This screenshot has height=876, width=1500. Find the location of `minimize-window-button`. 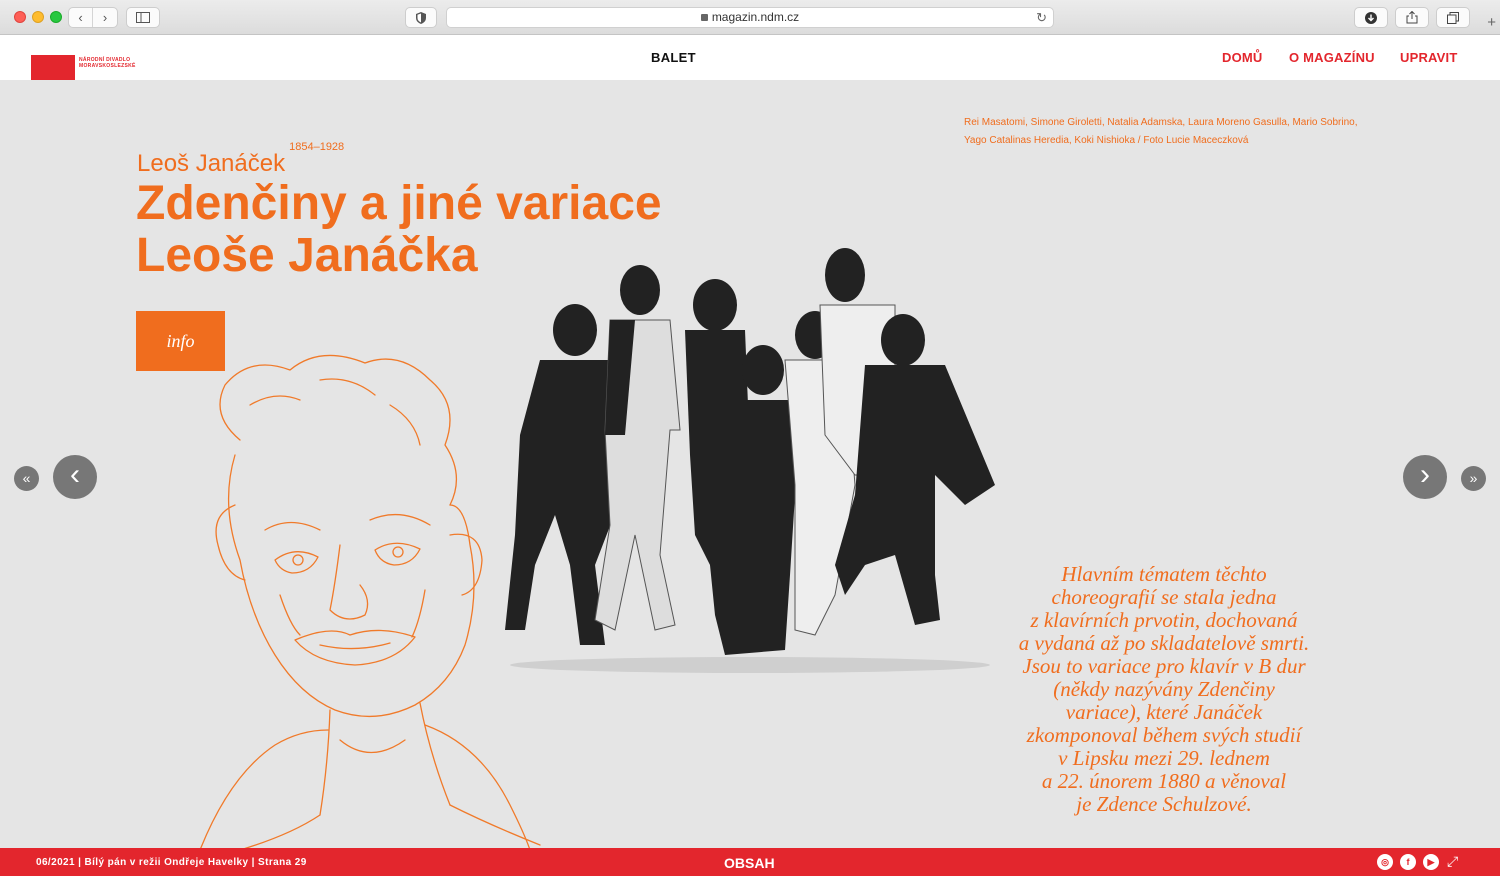

minimize-window-button is located at coordinates (38, 17).